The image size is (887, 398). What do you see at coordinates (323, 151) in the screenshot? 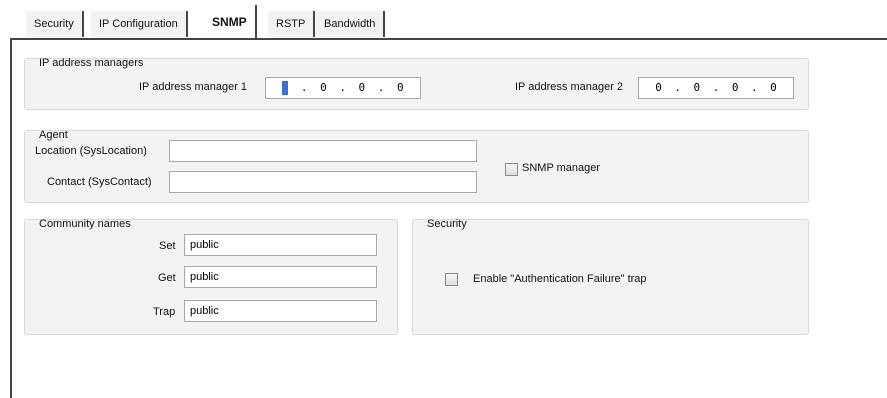
I see `location-input` at bounding box center [323, 151].